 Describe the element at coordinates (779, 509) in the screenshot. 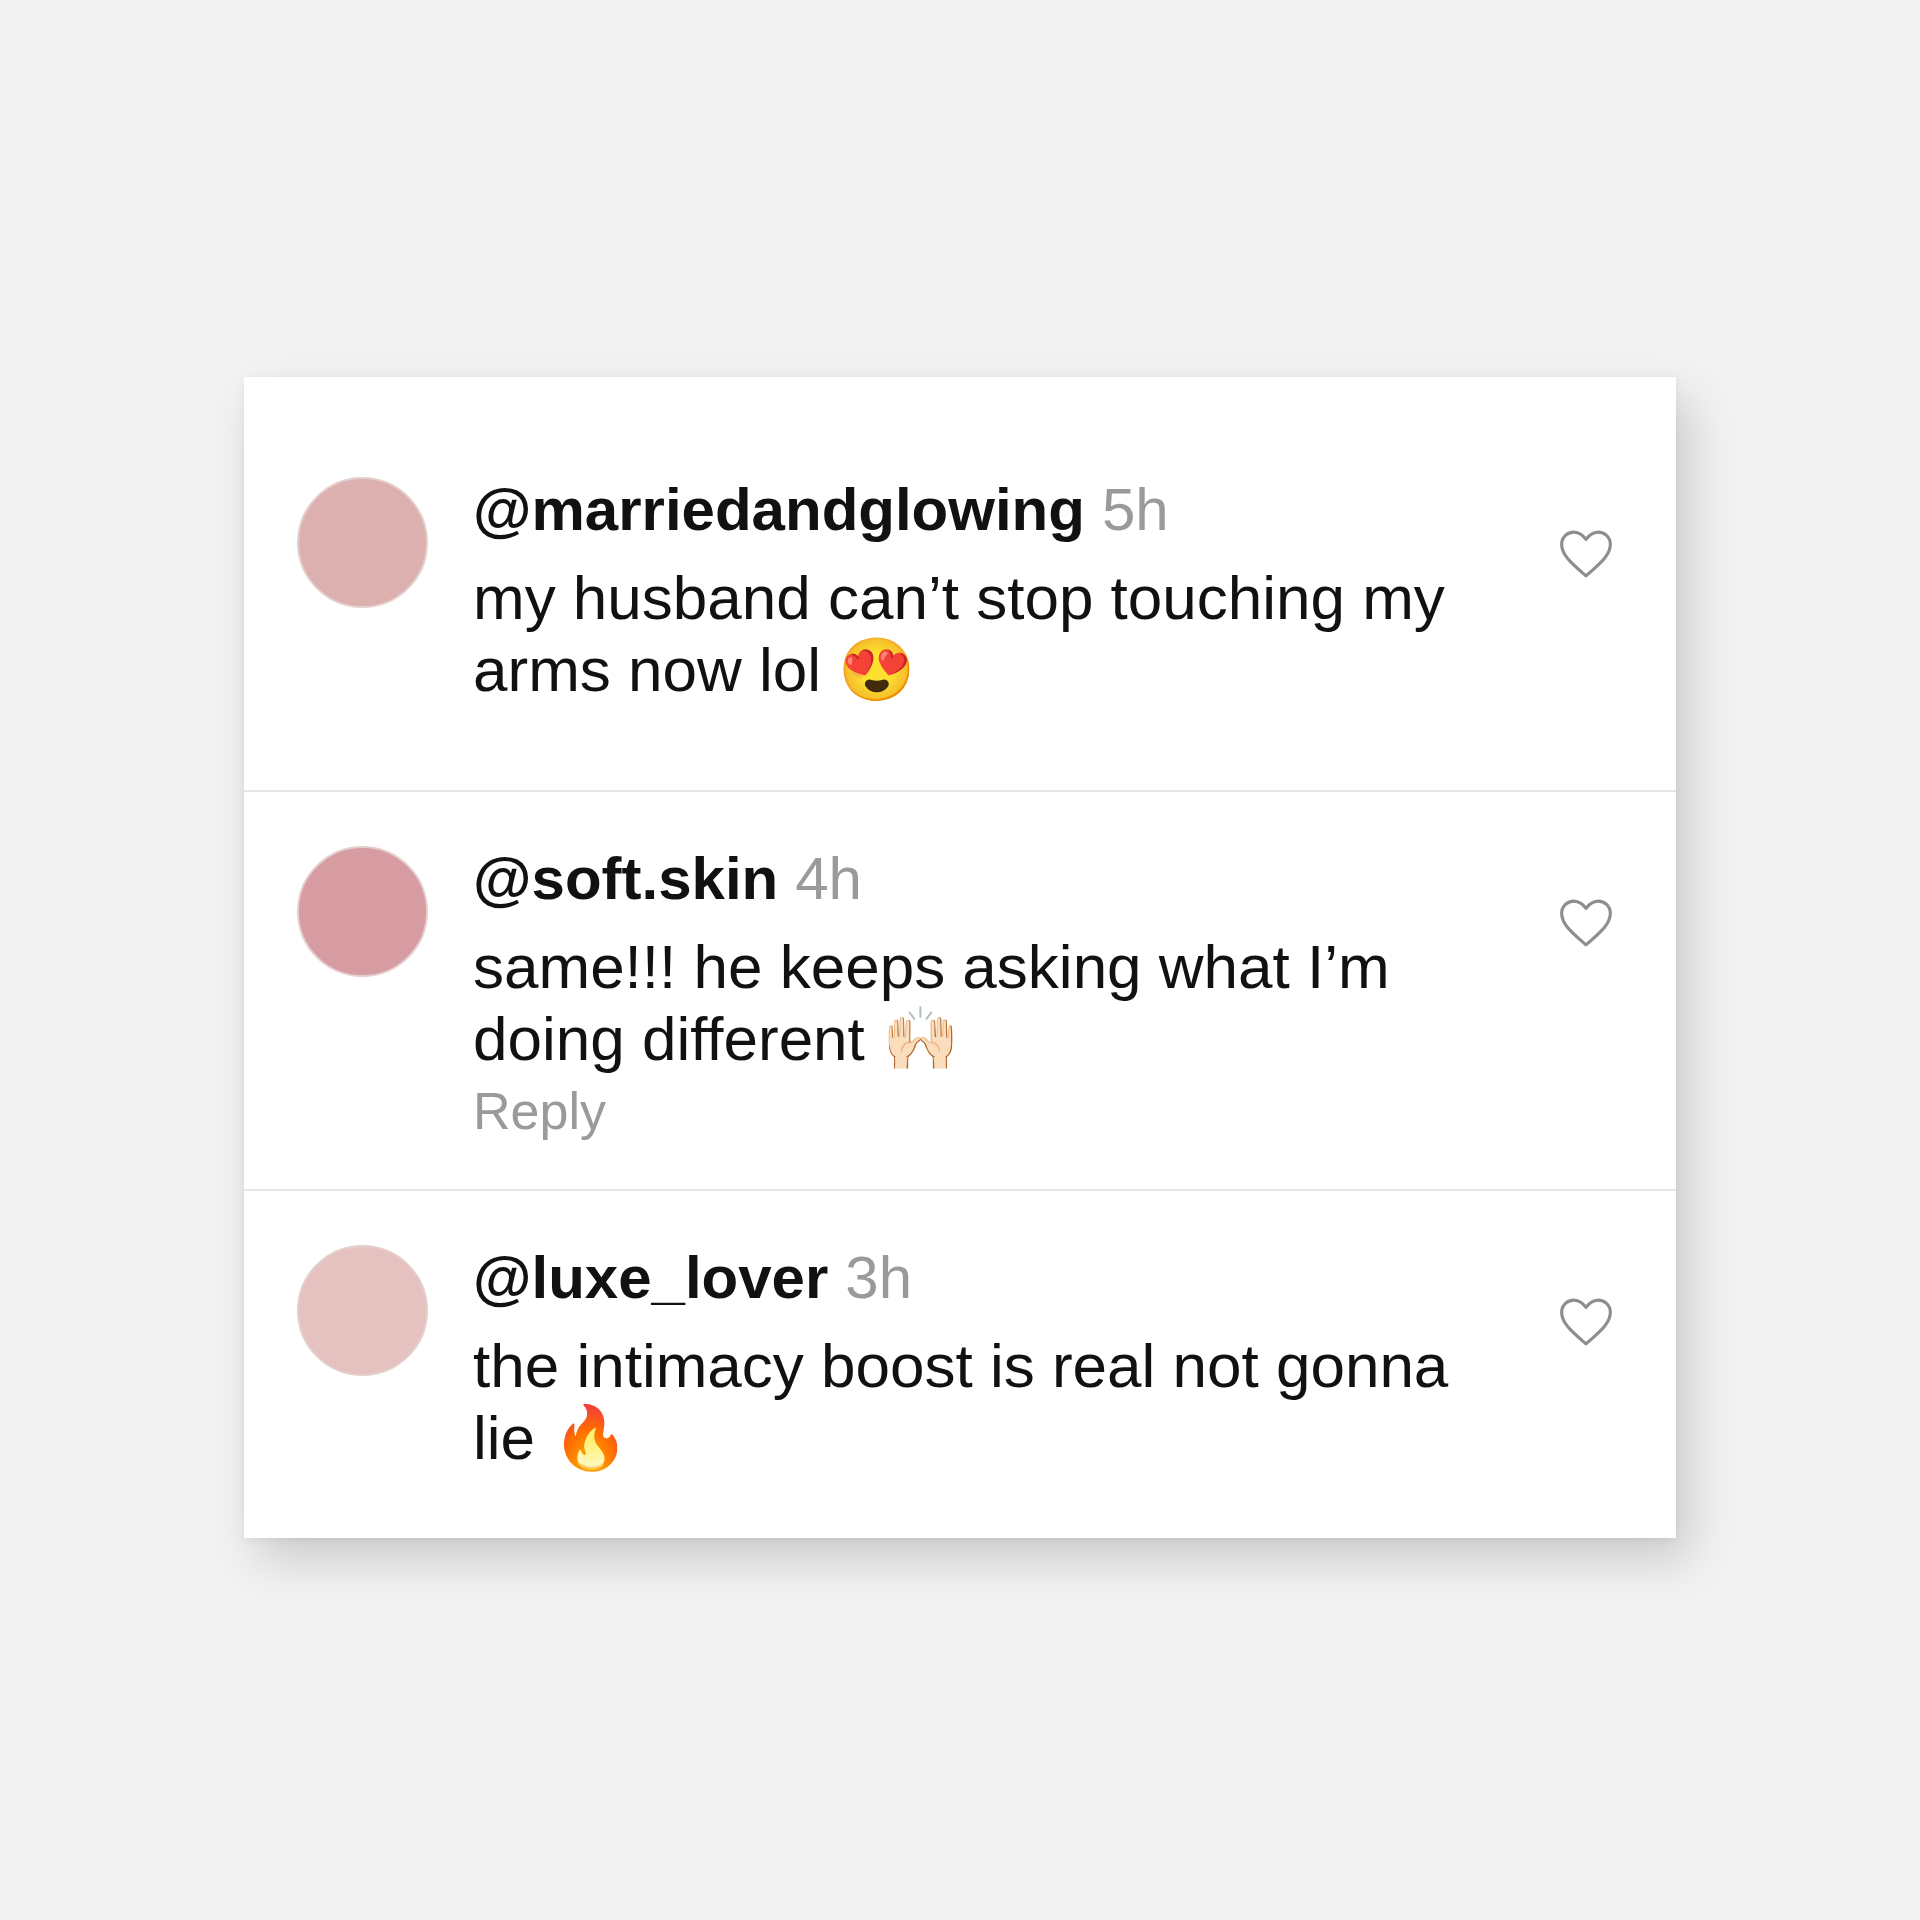

I see `username: @marriedandglowing` at that location.